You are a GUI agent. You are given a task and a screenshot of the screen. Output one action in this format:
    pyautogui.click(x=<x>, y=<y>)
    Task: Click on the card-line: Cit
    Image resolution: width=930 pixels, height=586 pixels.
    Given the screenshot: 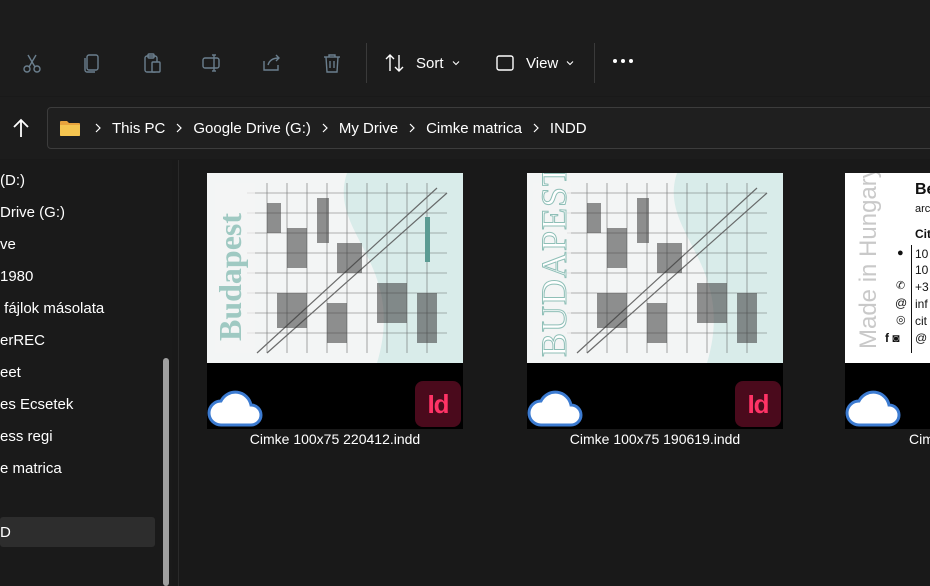 What is the action you would take?
    pyautogui.click(x=922, y=234)
    